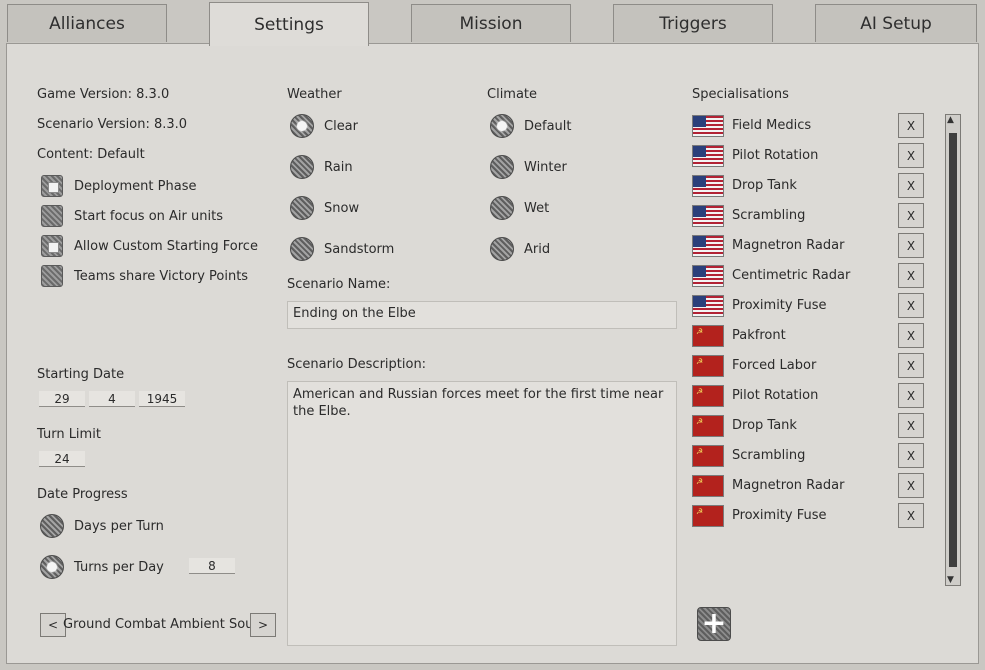 This screenshot has height=670, width=985. Describe the element at coordinates (81, 374) in the screenshot. I see `starting-date-label: Starting Date` at that location.